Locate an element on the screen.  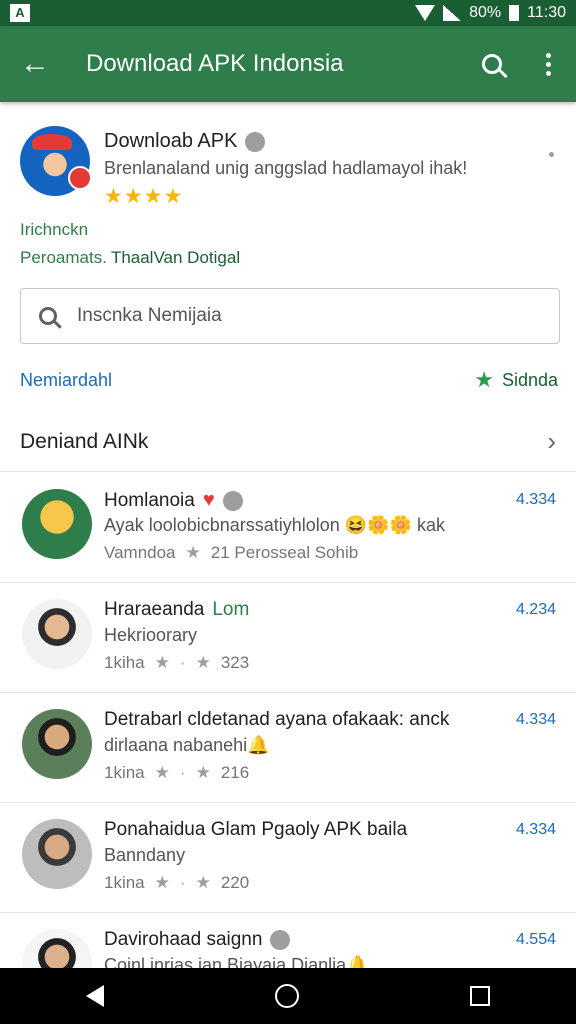
search-box is located at coordinates (290, 316).